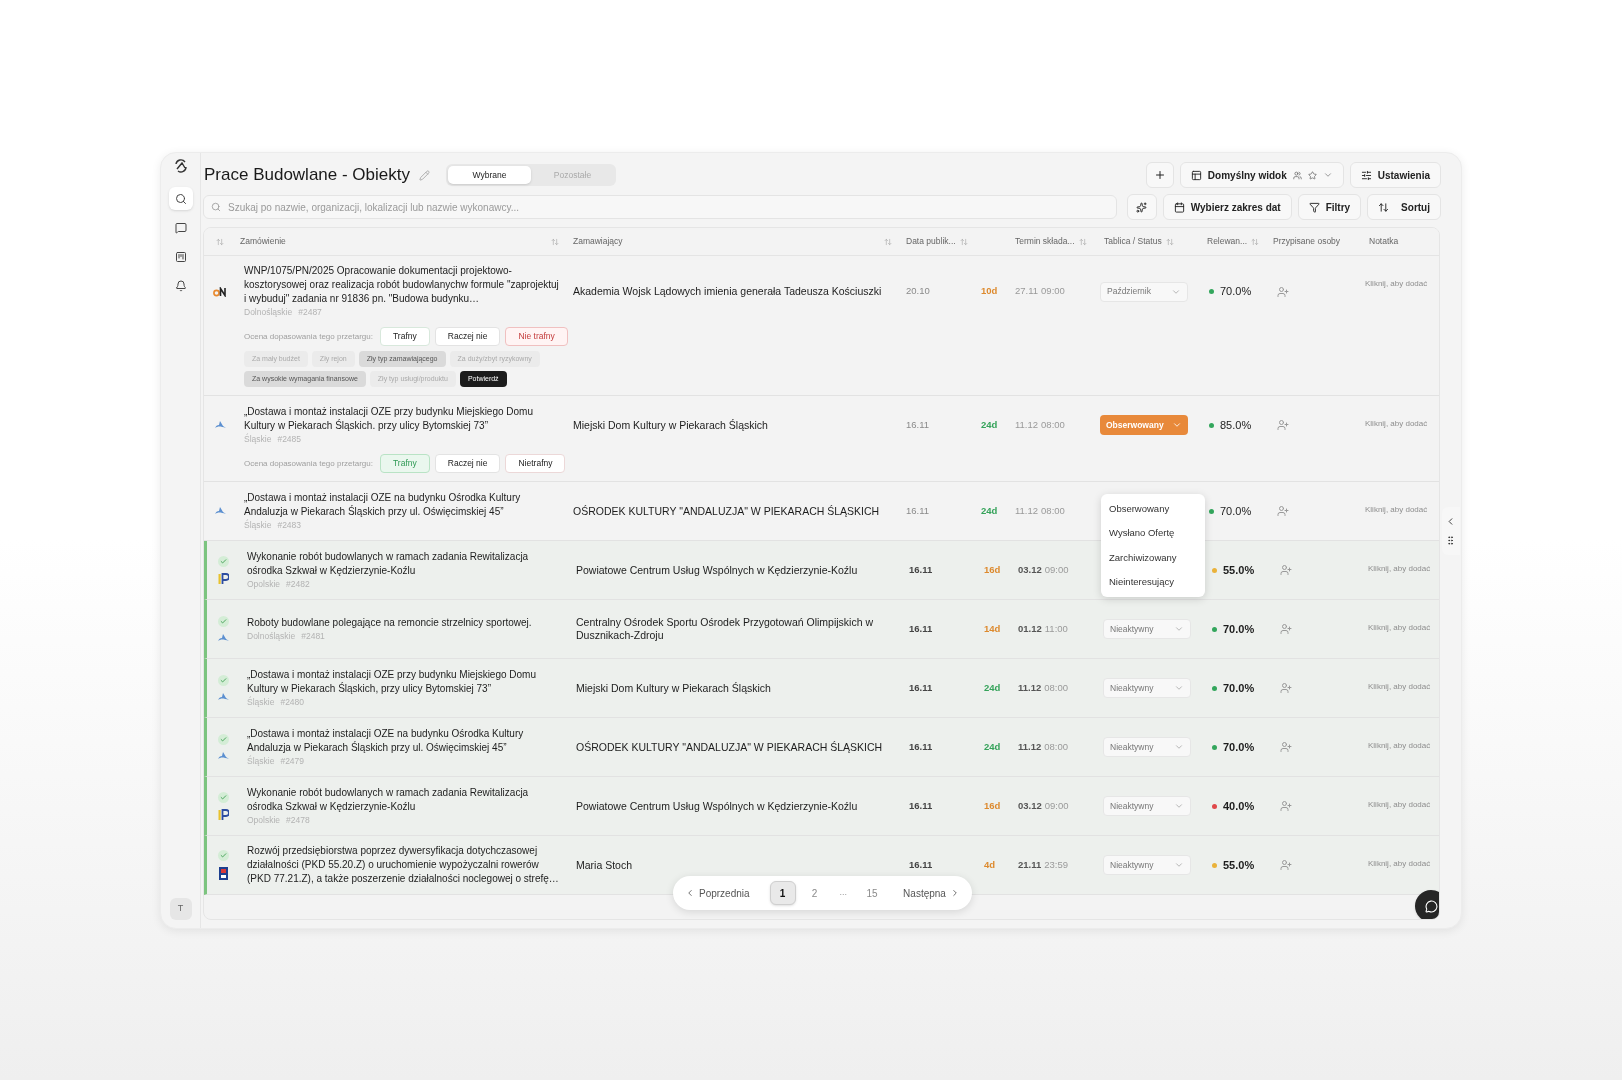 The width and height of the screenshot is (1622, 1080). I want to click on edit-icon, so click(424, 175).